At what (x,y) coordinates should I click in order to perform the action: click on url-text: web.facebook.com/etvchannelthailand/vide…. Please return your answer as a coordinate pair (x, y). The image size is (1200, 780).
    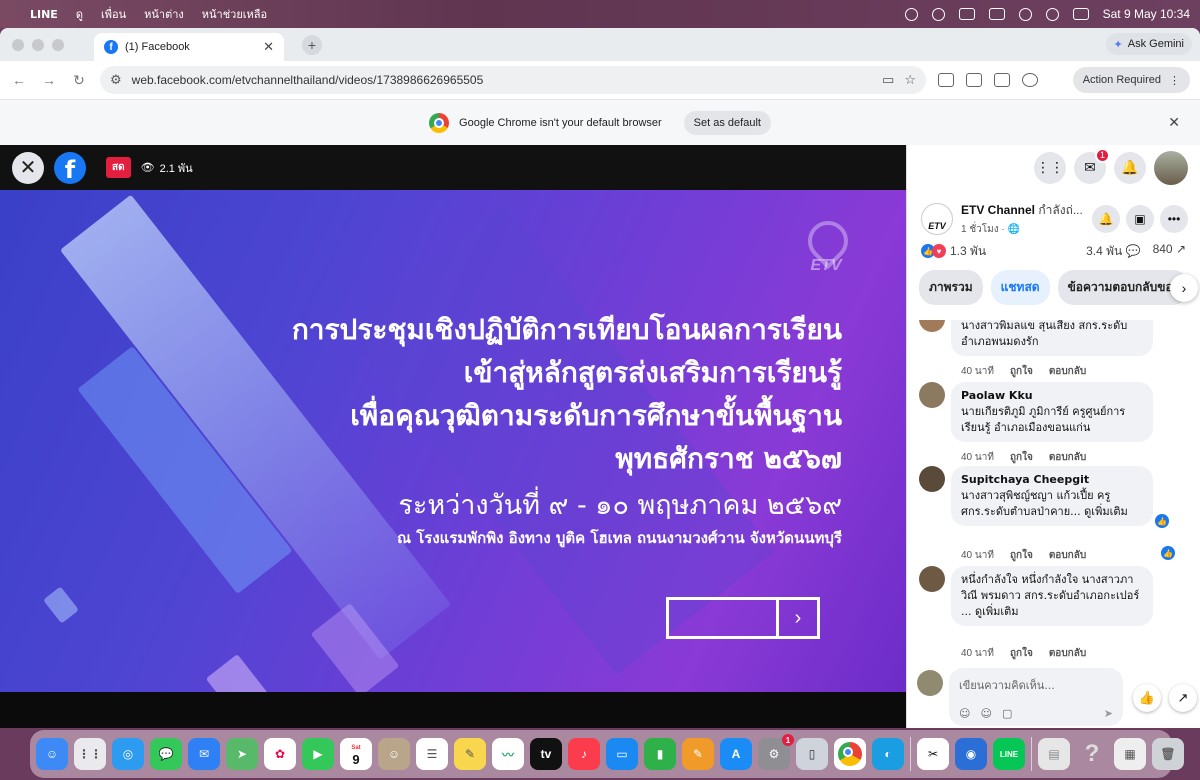
    Looking at the image, I should click on (502, 80).